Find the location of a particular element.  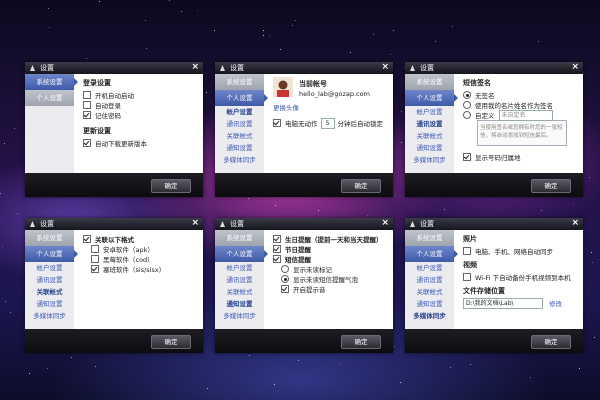

card-signature-radio: 使用我的名片姓名作为签名 is located at coordinates (521, 105).